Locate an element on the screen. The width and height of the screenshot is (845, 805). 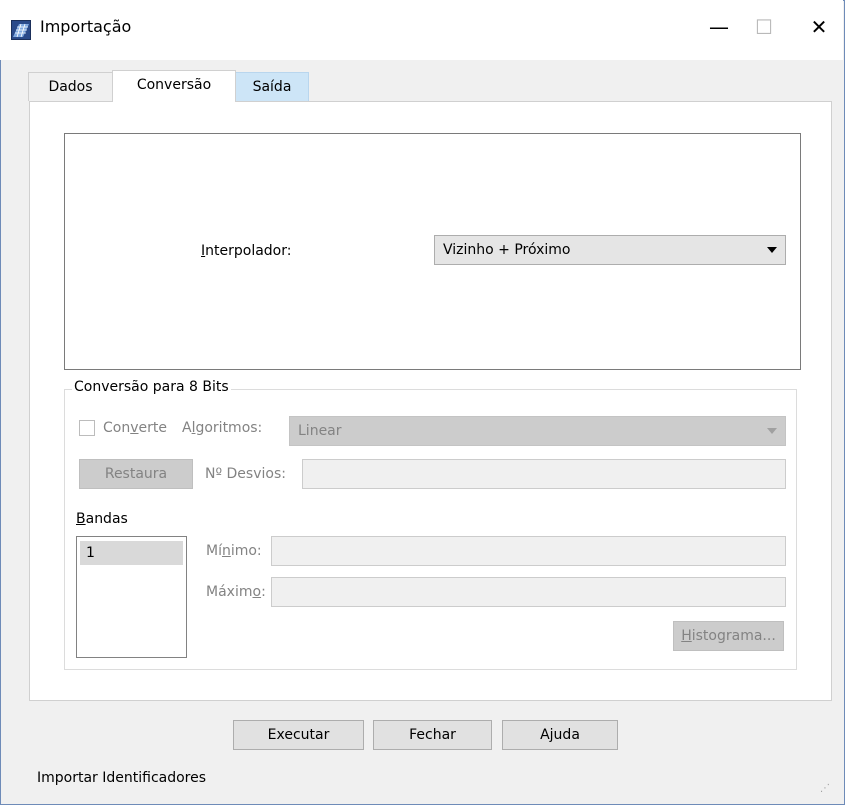
ajuda-button: Ajuda is located at coordinates (560, 735).